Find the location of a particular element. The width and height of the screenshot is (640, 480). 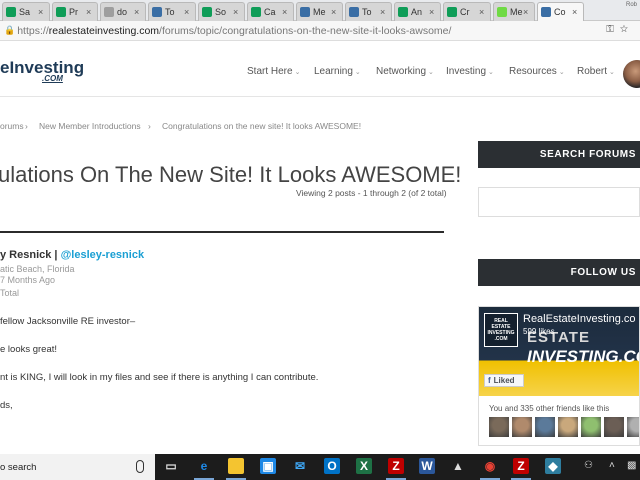

url-host: realestateinvesting.com is located at coordinates (104, 30).